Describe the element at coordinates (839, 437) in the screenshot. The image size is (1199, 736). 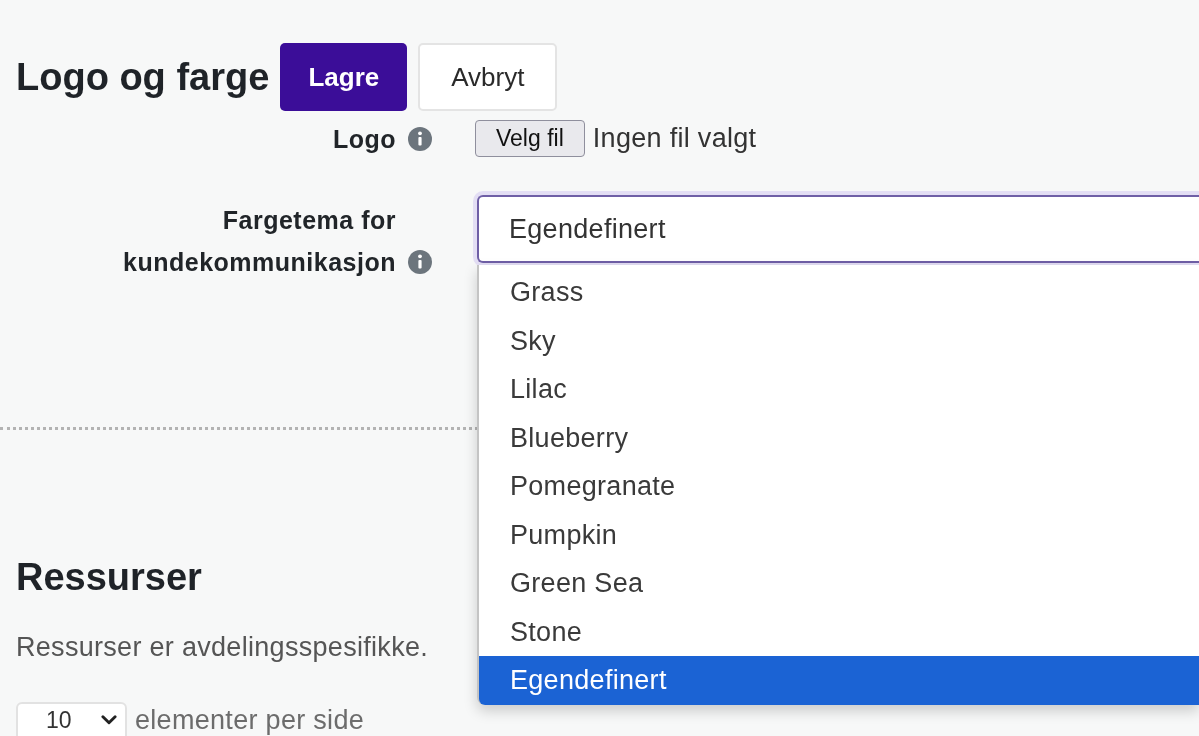
I see `dropdown-option: Blueberry` at that location.